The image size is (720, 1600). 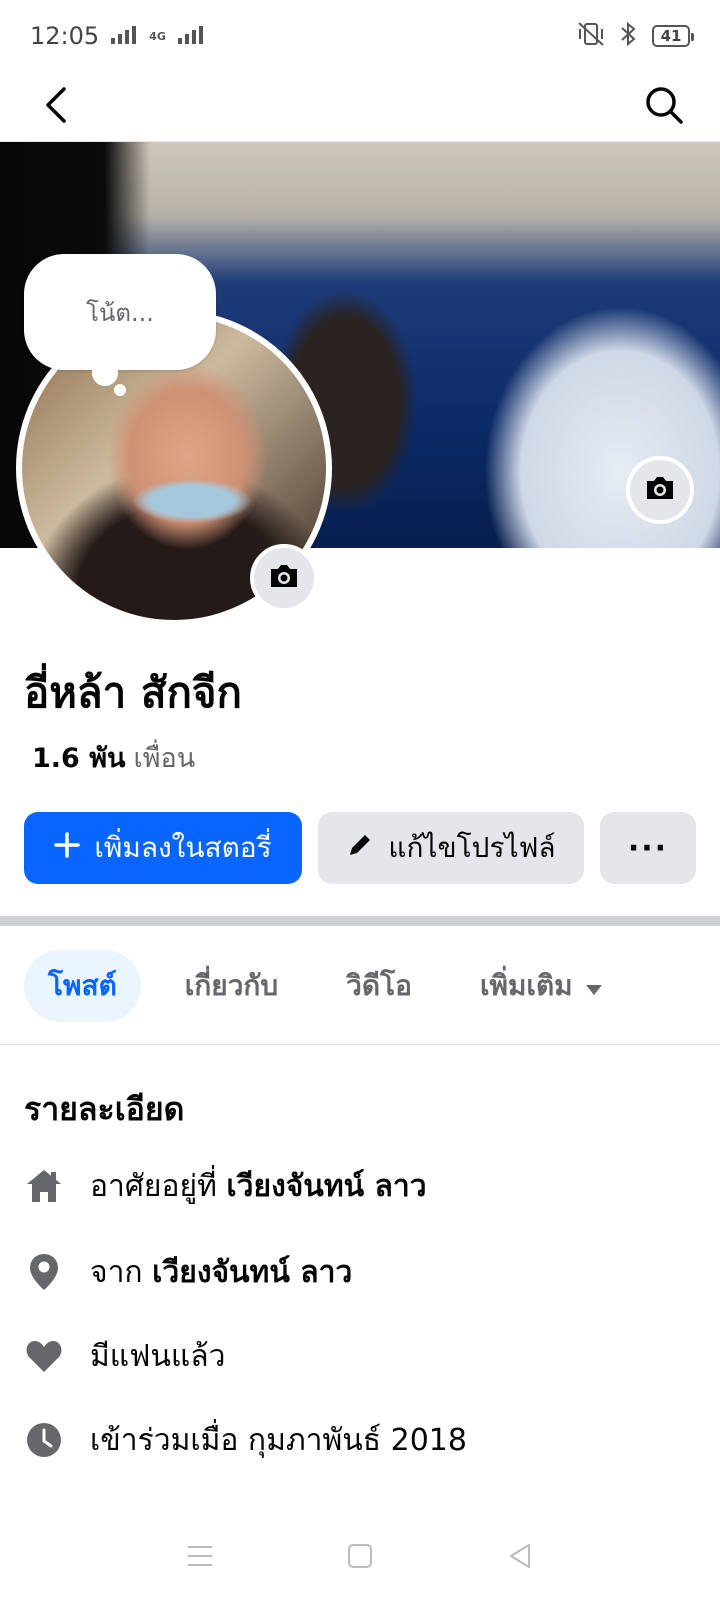 I want to click on profile-tabs: โพสต์ เกี่ยวกับ วิดีโอ เพิ่มเติม, so click(x=325, y=986).